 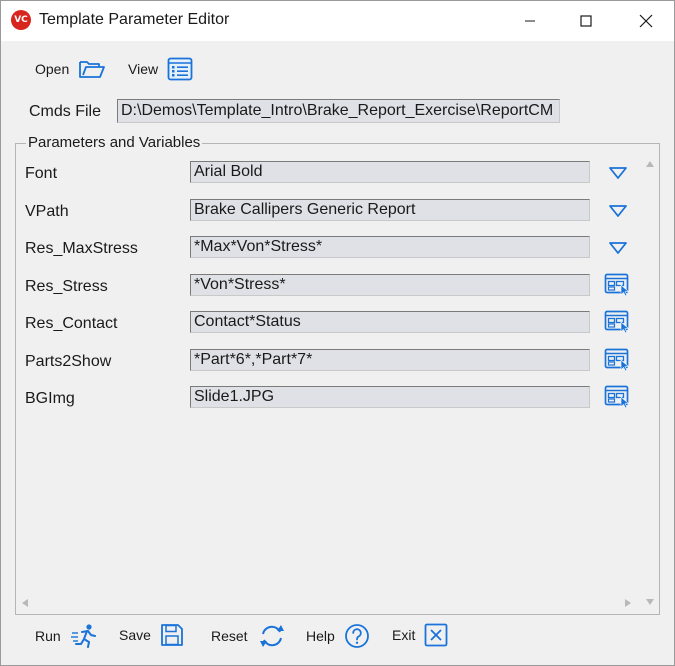 I want to click on res-stress-select-button, so click(x=618, y=285).